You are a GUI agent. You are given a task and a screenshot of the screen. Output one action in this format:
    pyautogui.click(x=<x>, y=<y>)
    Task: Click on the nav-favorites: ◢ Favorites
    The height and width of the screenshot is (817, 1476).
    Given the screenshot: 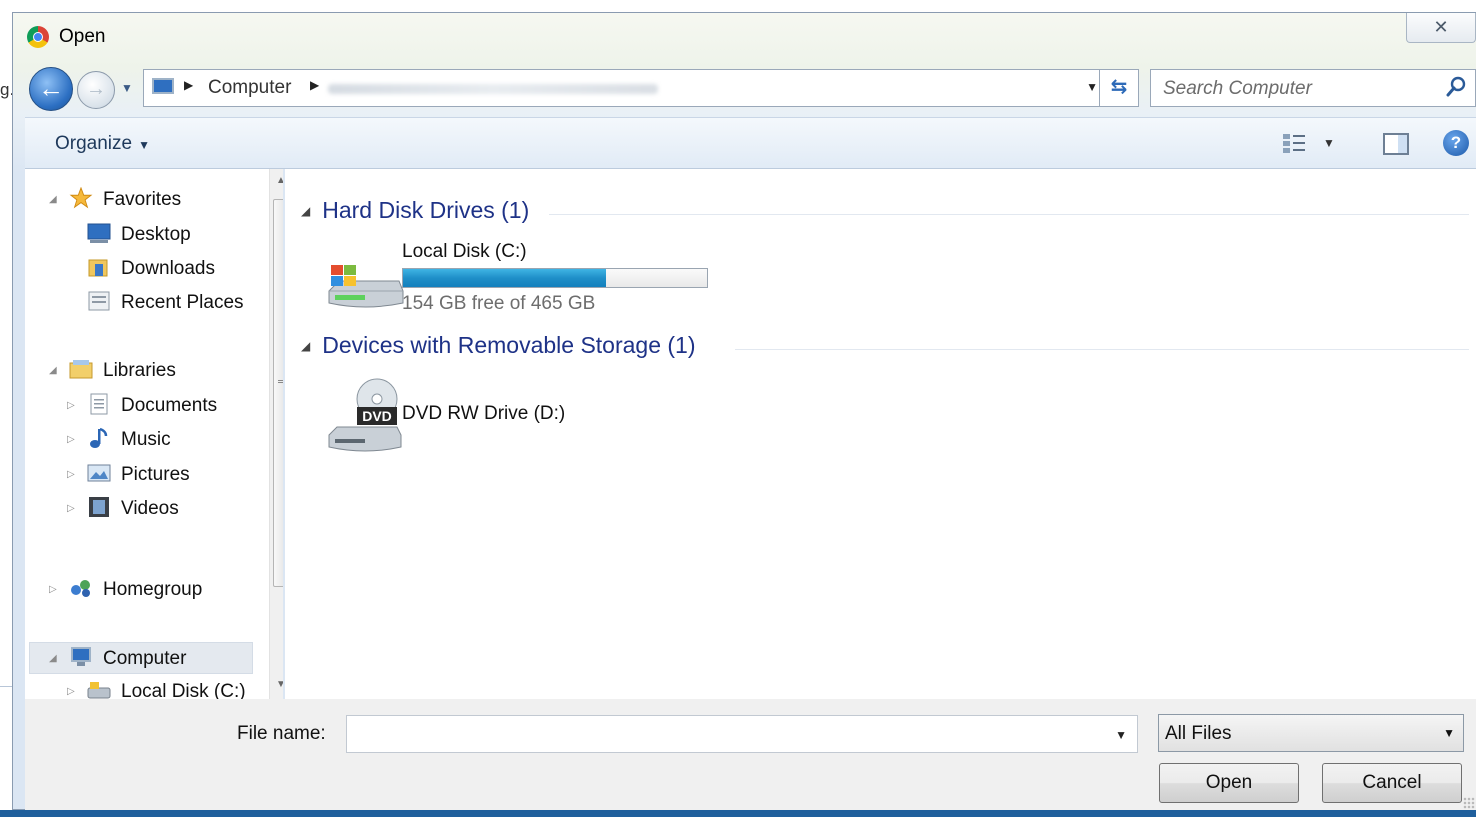 What is the action you would take?
    pyautogui.click(x=115, y=200)
    